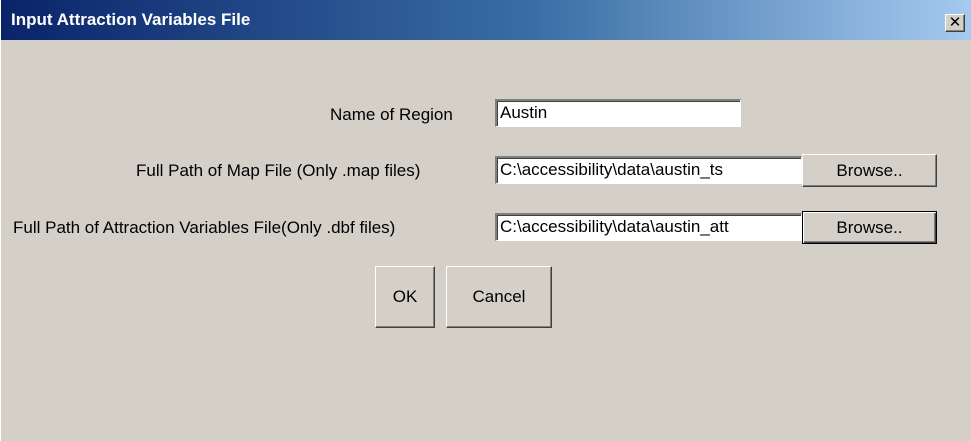  Describe the element at coordinates (391, 114) in the screenshot. I see `region-name-label: Name of Region` at that location.